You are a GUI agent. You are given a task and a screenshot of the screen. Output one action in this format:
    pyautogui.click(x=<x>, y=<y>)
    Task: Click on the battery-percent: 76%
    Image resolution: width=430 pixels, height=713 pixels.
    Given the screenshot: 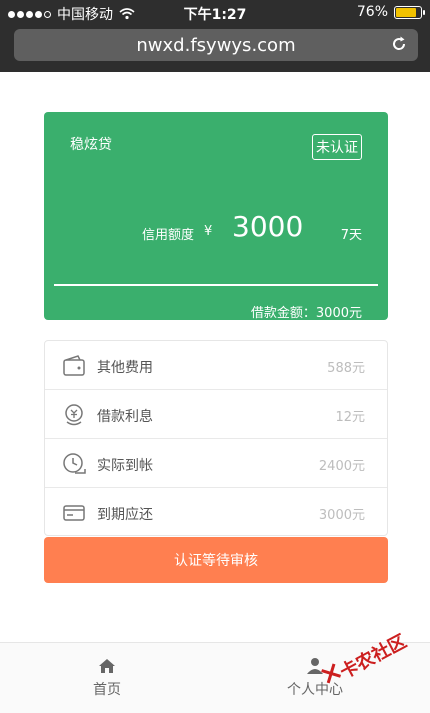 What is the action you would take?
    pyautogui.click(x=372, y=12)
    